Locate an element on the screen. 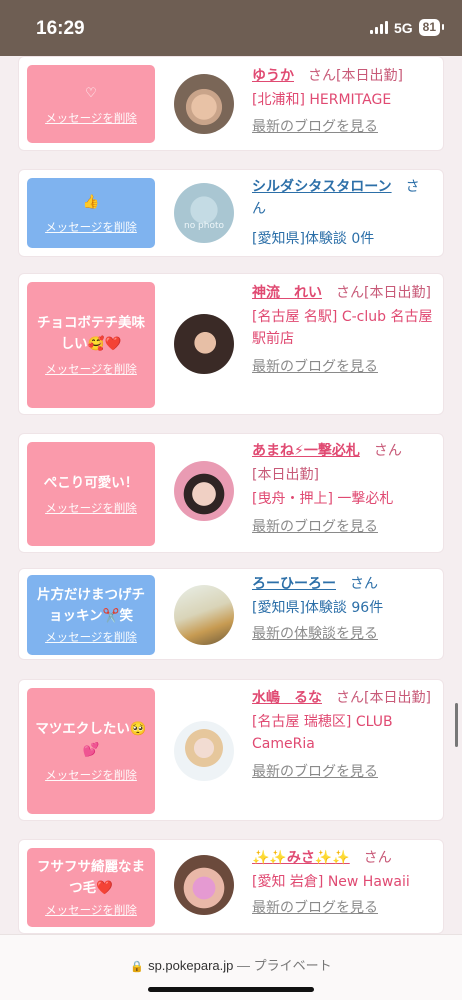  message-bubble: マツエクしたい🥺💕 メッセージを削除 is located at coordinates (91, 751).